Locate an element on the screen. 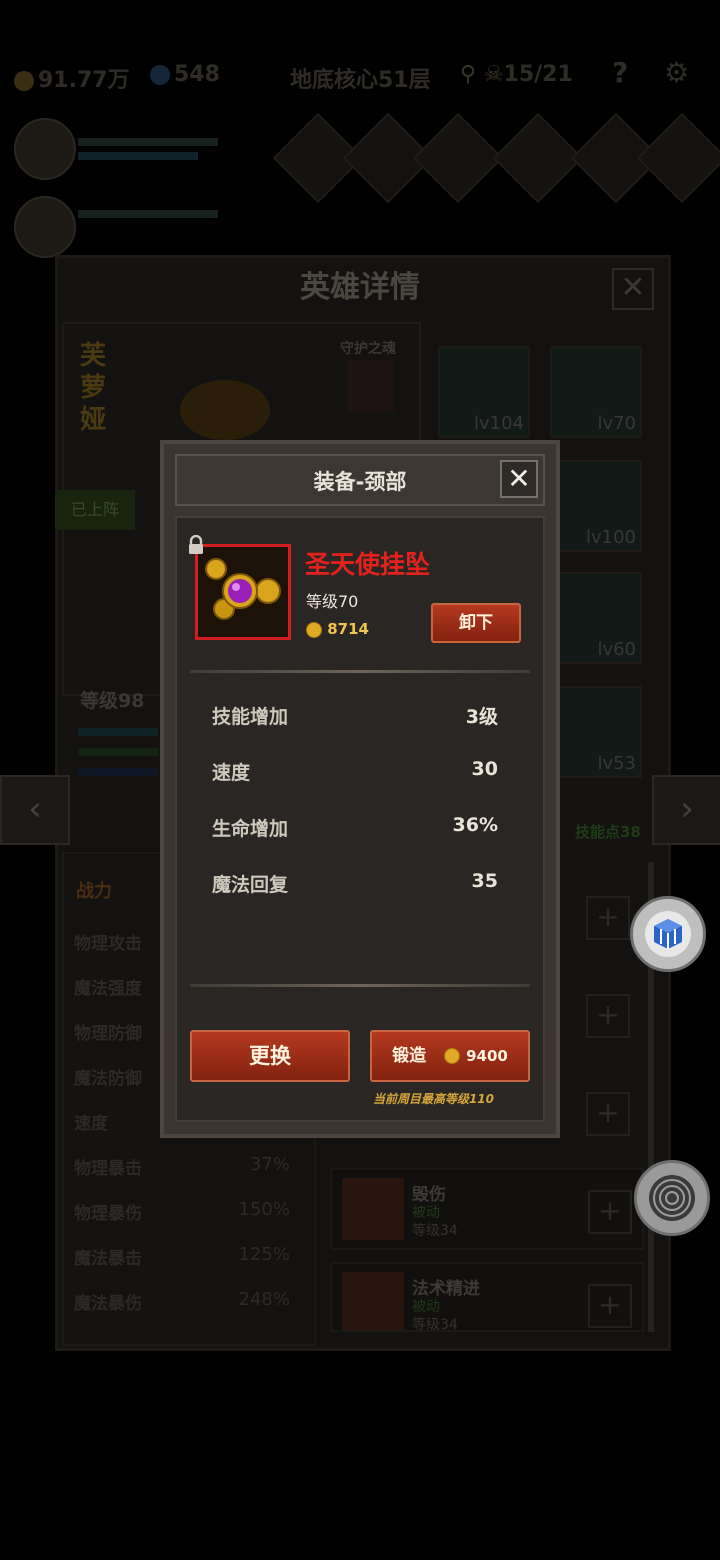 This screenshot has width=720, height=1560. hero-name: 芙萝娅 is located at coordinates (93, 388).